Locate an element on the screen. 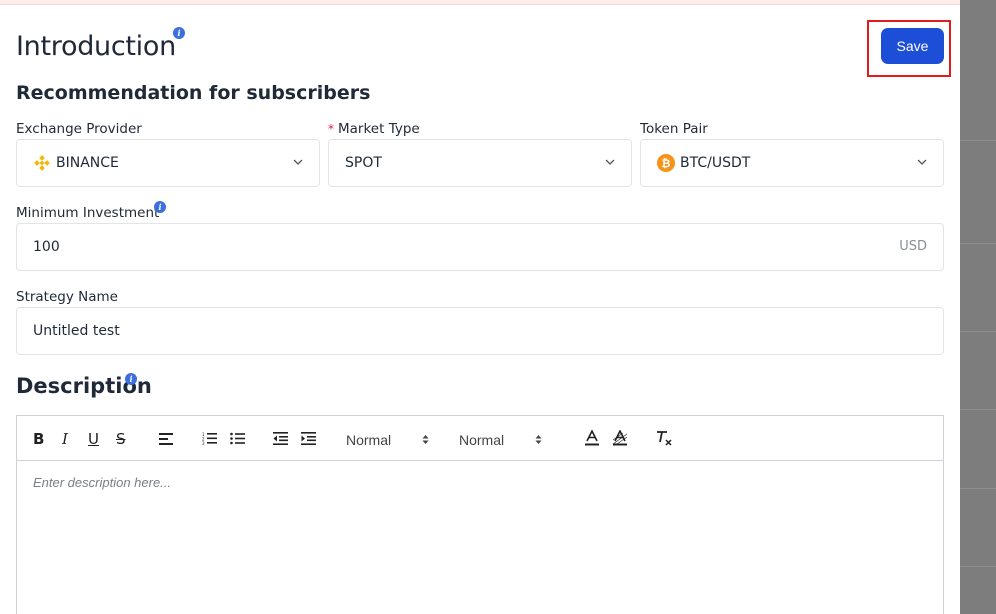 Image resolution: width=996 pixels, height=614 pixels. svg-text: 3 is located at coordinates (203, 443).